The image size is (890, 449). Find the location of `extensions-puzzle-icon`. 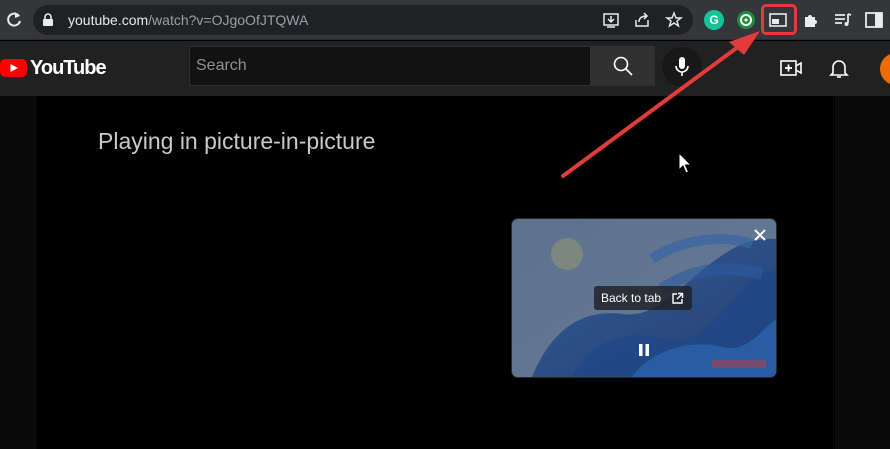

extensions-puzzle-icon is located at coordinates (811, 20).